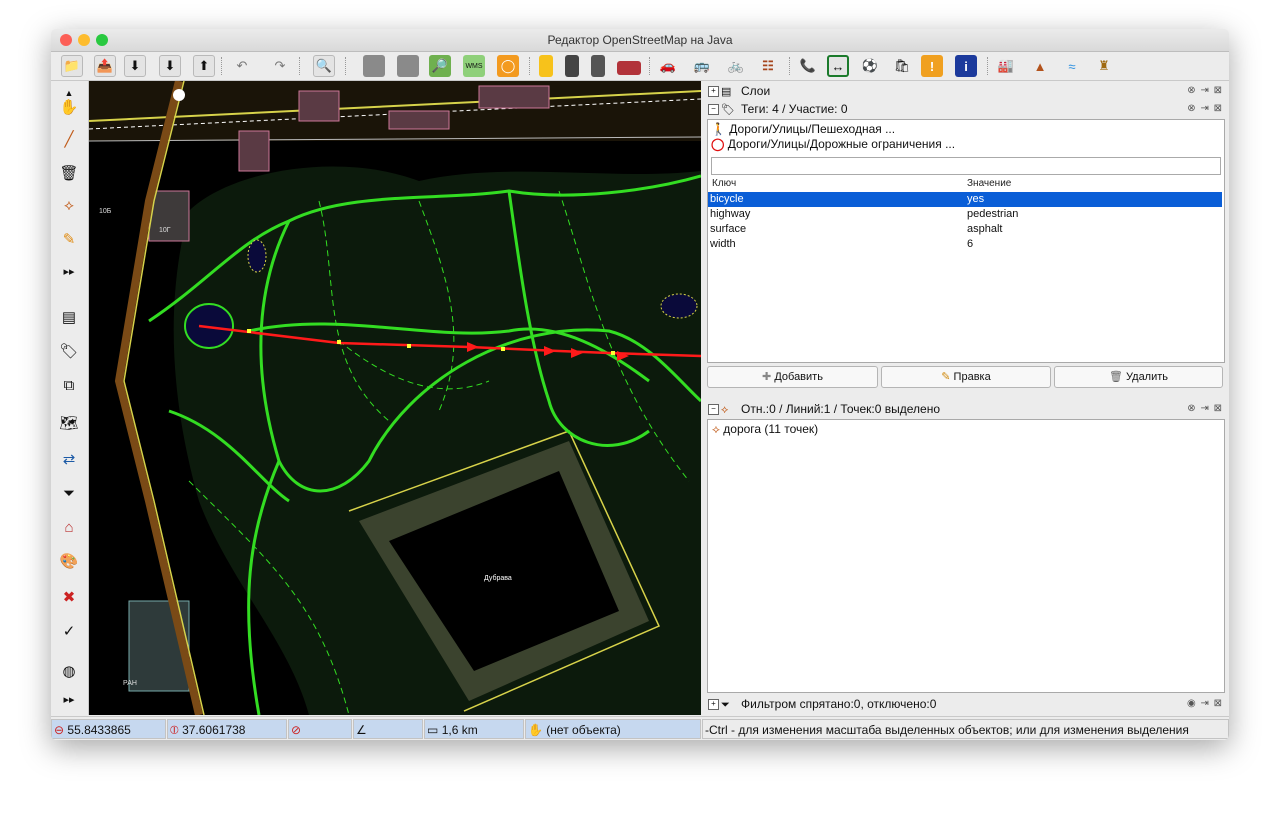 The height and width of the screenshot is (814, 1280). Describe the element at coordinates (932, 66) in the screenshot. I see `warning-icon: !` at that location.